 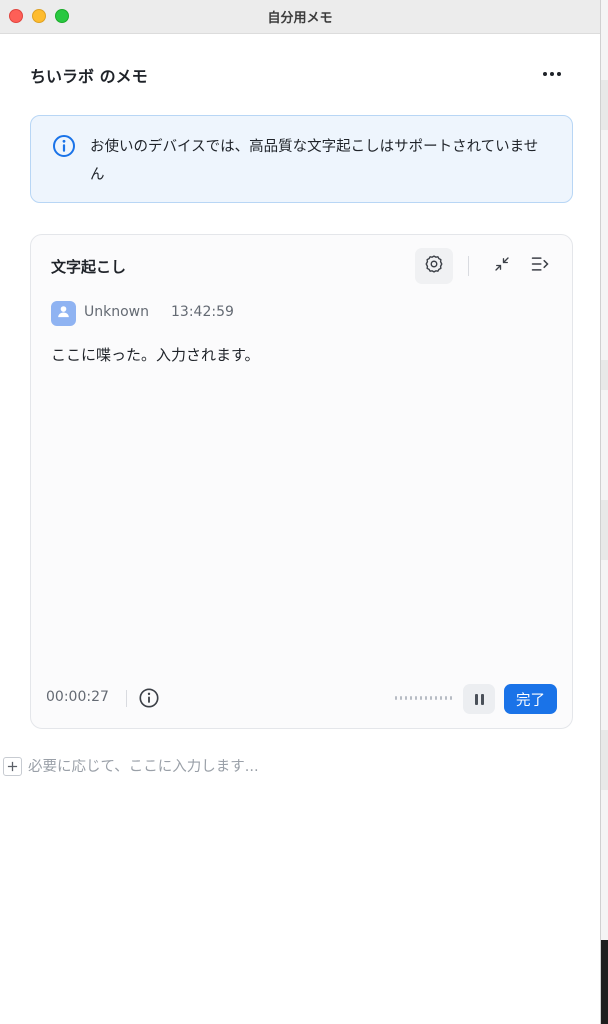 I want to click on maximize-window-button, so click(x=62, y=16).